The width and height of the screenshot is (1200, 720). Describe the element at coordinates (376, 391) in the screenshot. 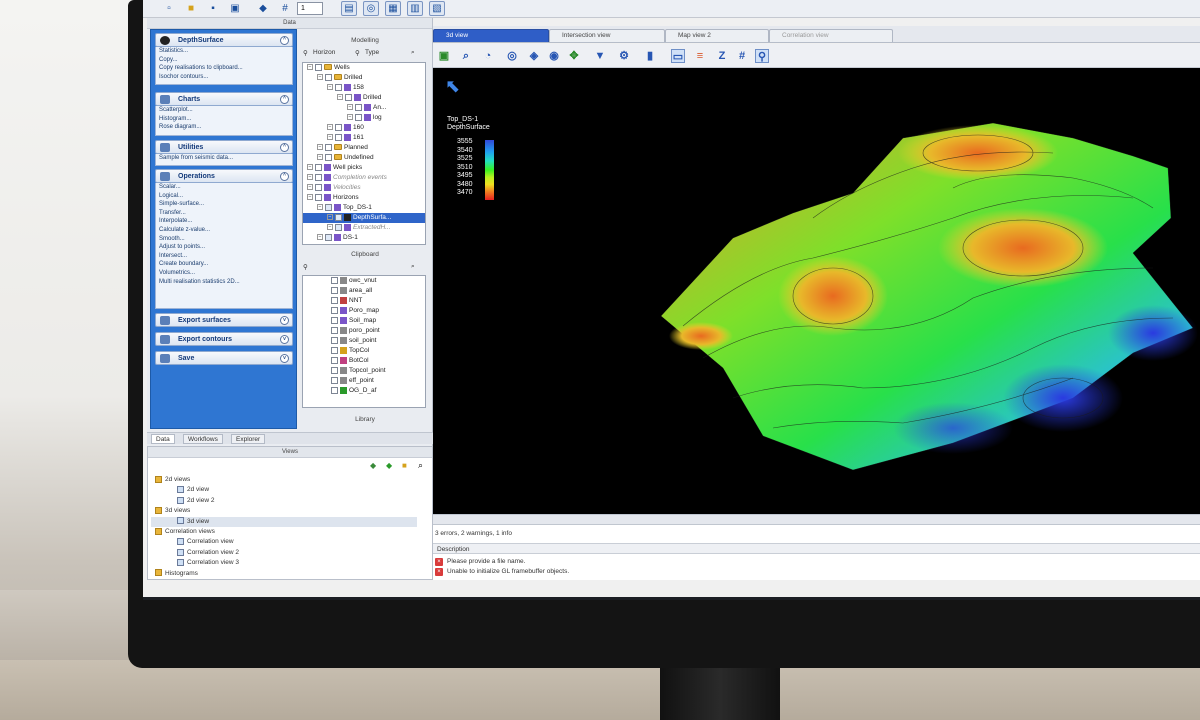

I see `clipboard-item: OG_D_af` at that location.